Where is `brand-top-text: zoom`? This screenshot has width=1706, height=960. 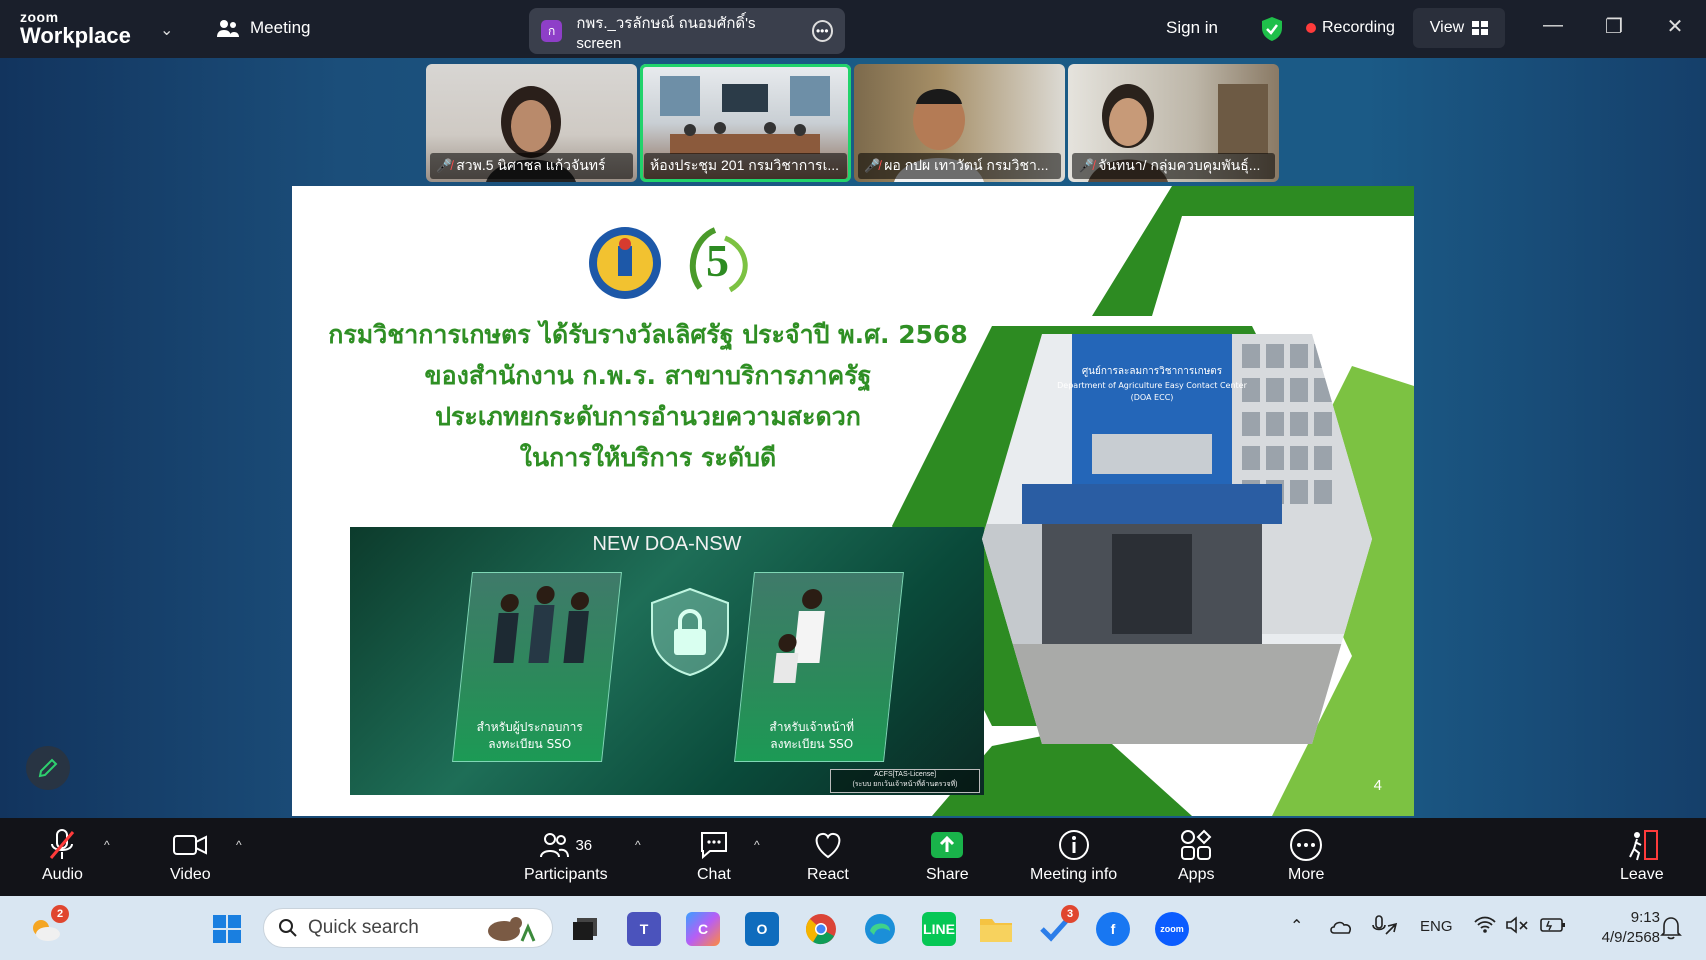
brand-top-text: zoom is located at coordinates (39, 17).